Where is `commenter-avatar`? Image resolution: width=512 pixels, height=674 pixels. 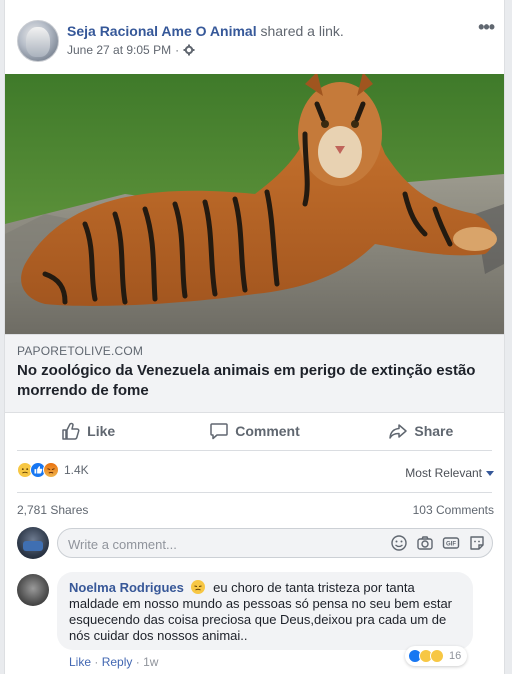
commenter-avatar is located at coordinates (33, 590).